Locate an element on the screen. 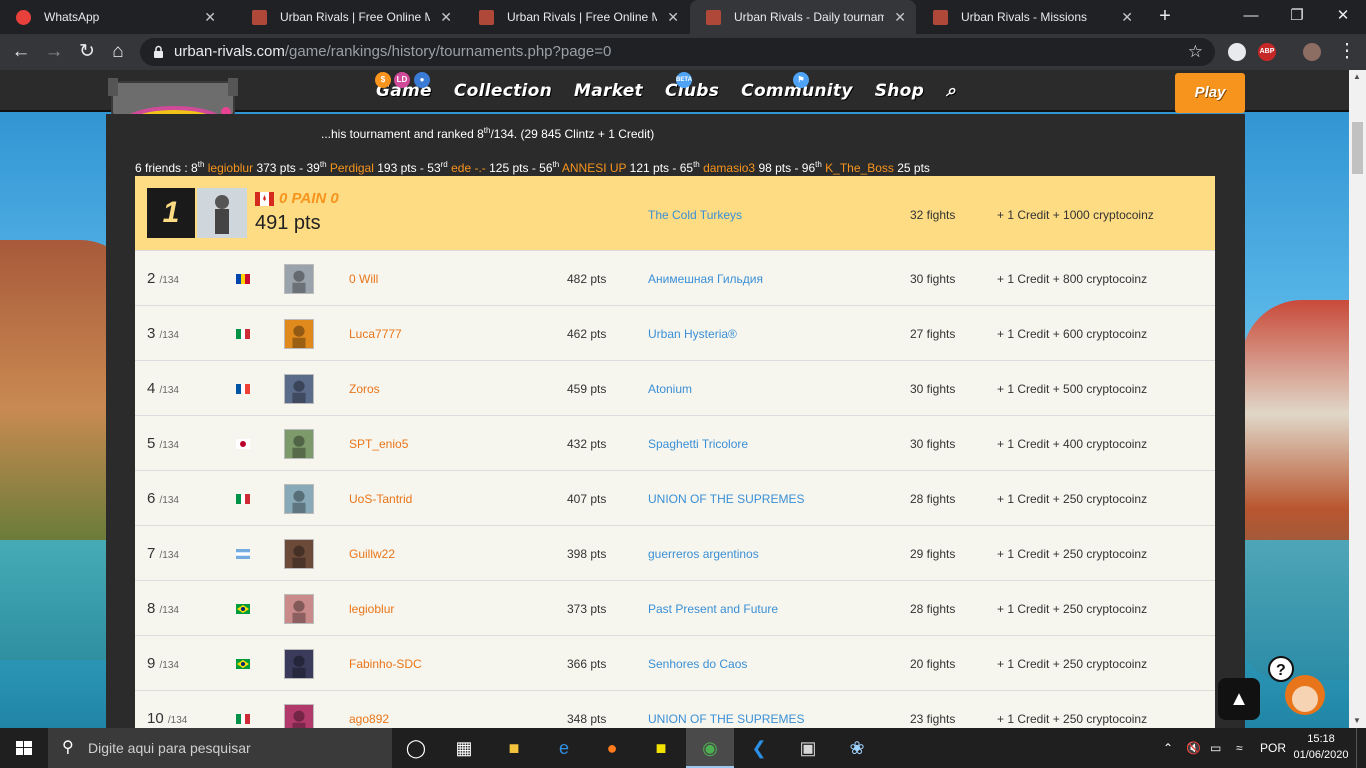 The width and height of the screenshot is (1366, 768). minimize-window-button: — is located at coordinates (1251, 17).